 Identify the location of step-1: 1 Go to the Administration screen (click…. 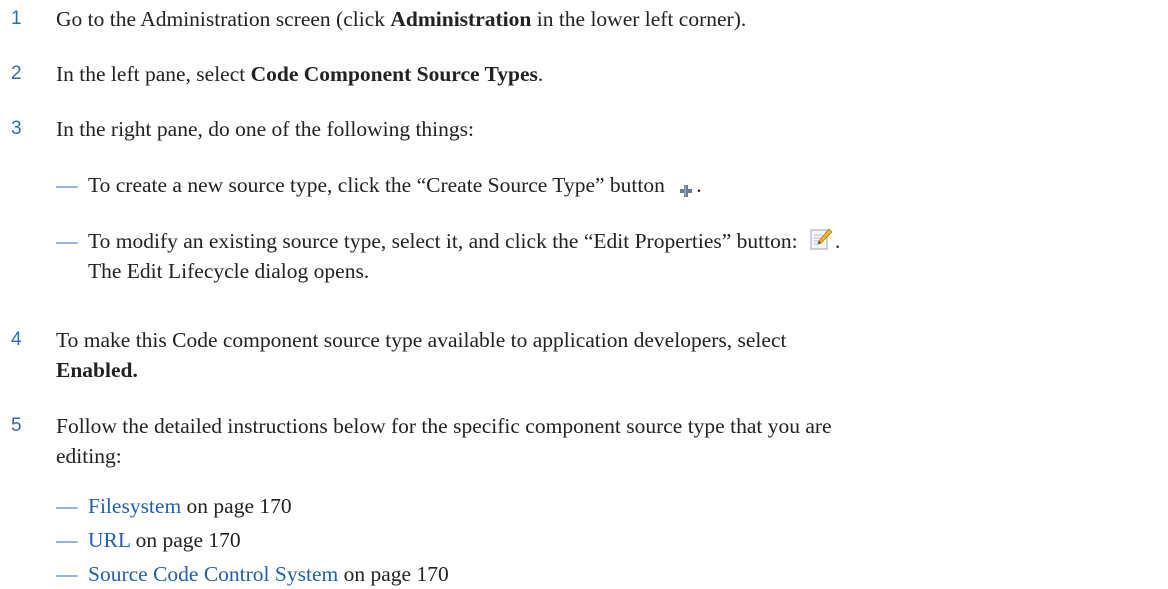
(584, 19).